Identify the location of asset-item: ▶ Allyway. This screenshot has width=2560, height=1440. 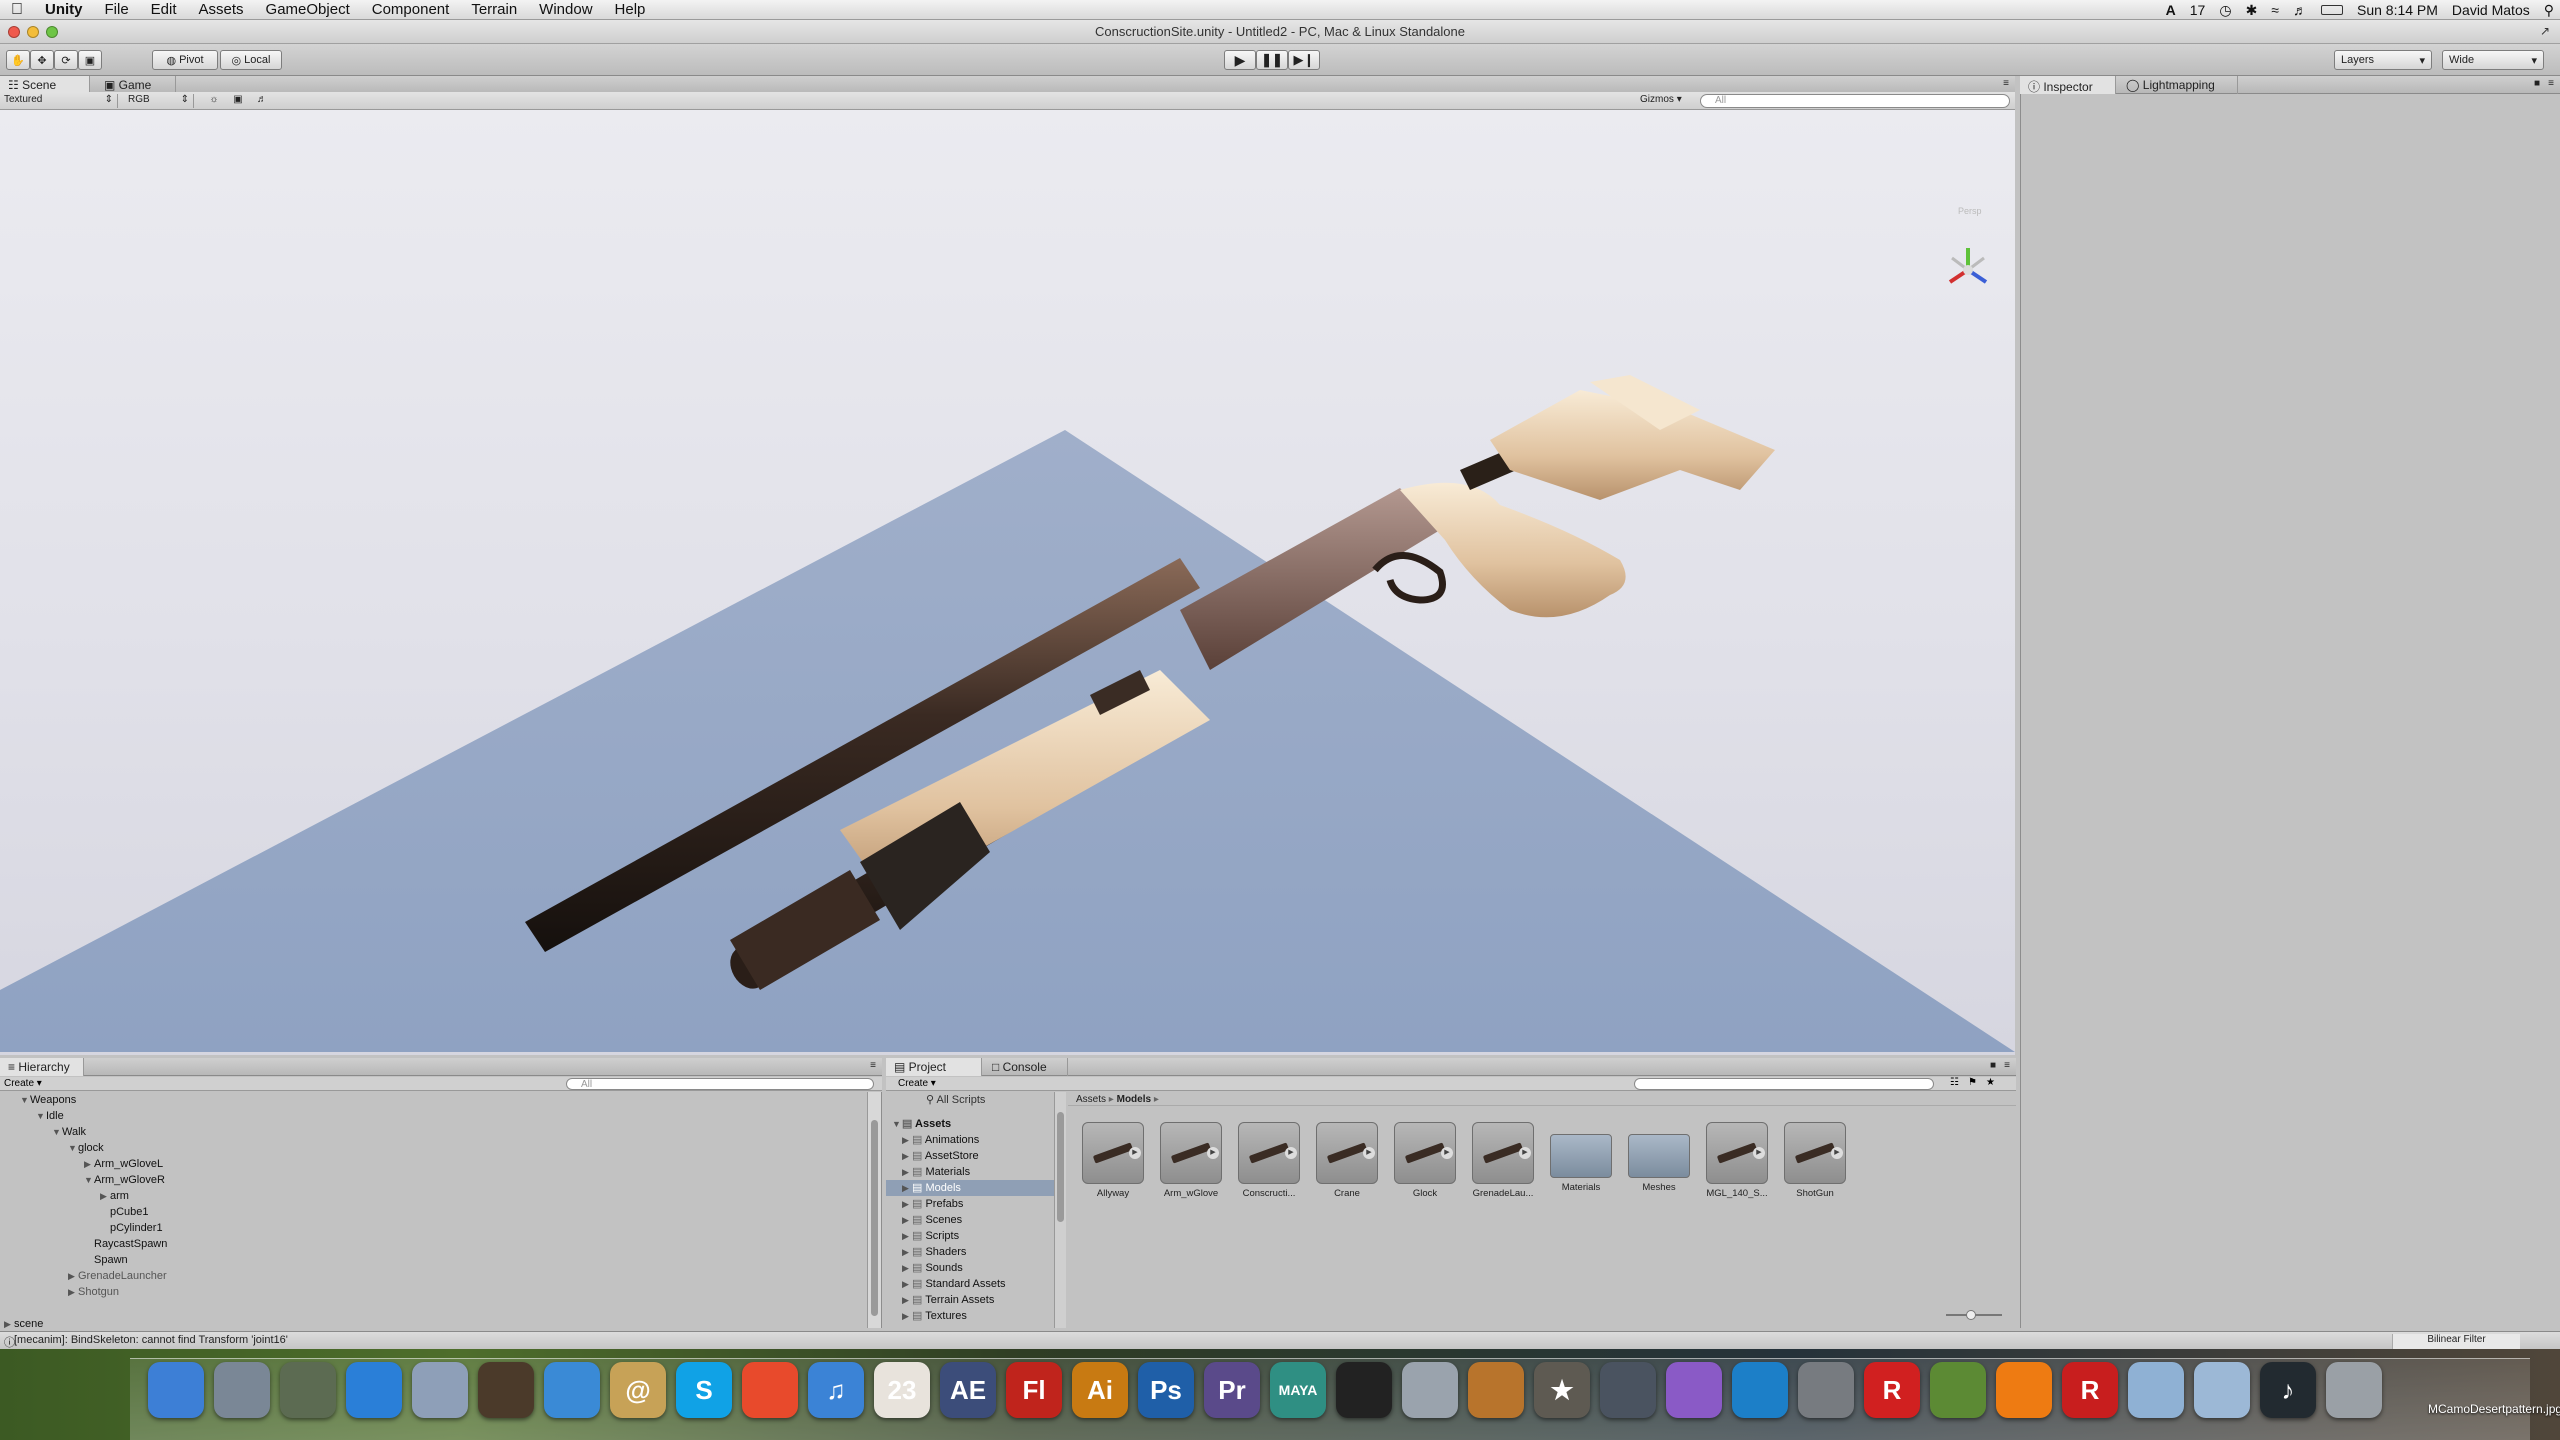
(1113, 1160).